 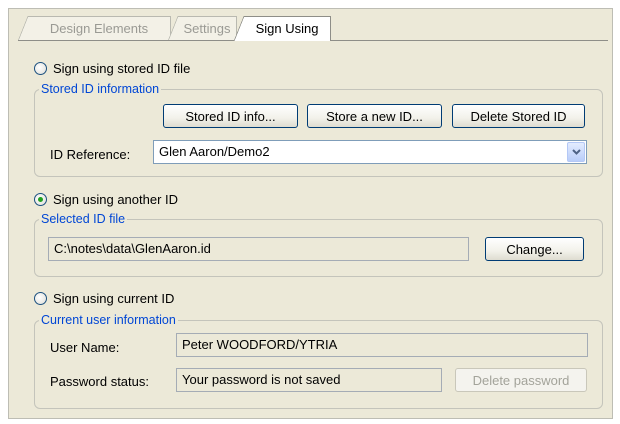 What do you see at coordinates (214, 151) in the screenshot?
I see `dropdown-value: Glen Aaron/Demo2` at bounding box center [214, 151].